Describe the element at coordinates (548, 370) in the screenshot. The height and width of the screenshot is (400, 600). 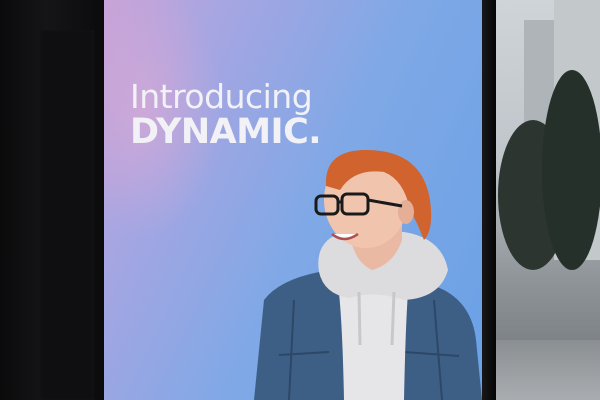
I see `sidewalk` at that location.